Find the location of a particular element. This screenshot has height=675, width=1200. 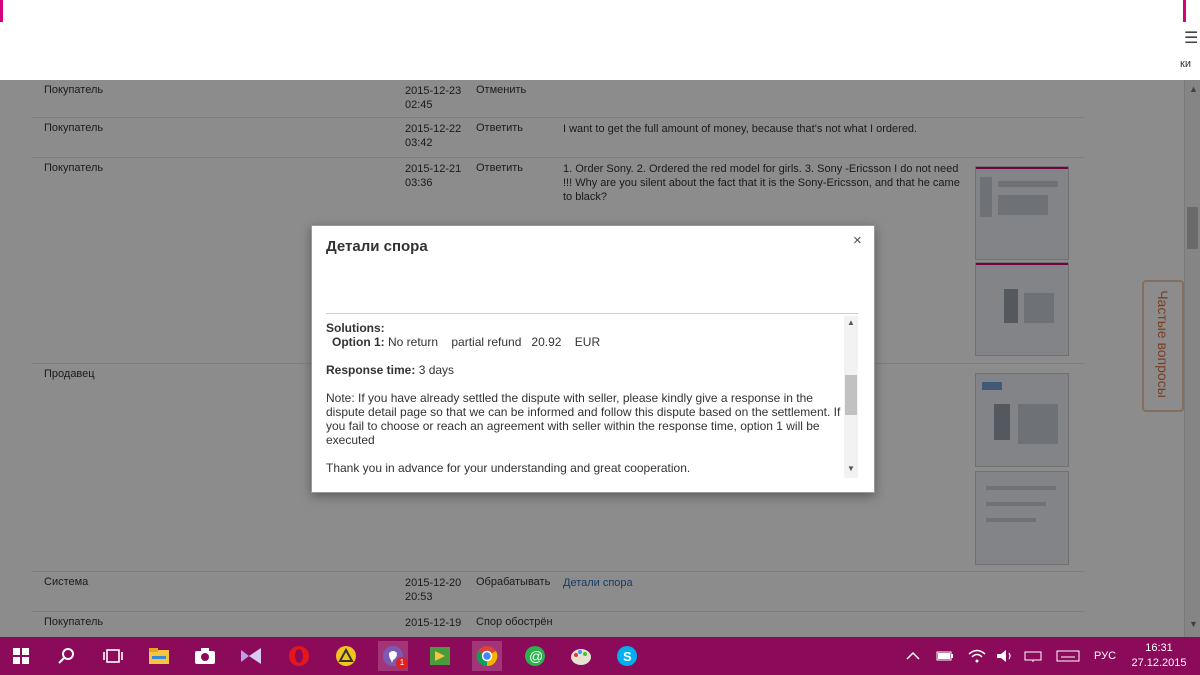

clock-time: 16:31 is located at coordinates (1159, 648).